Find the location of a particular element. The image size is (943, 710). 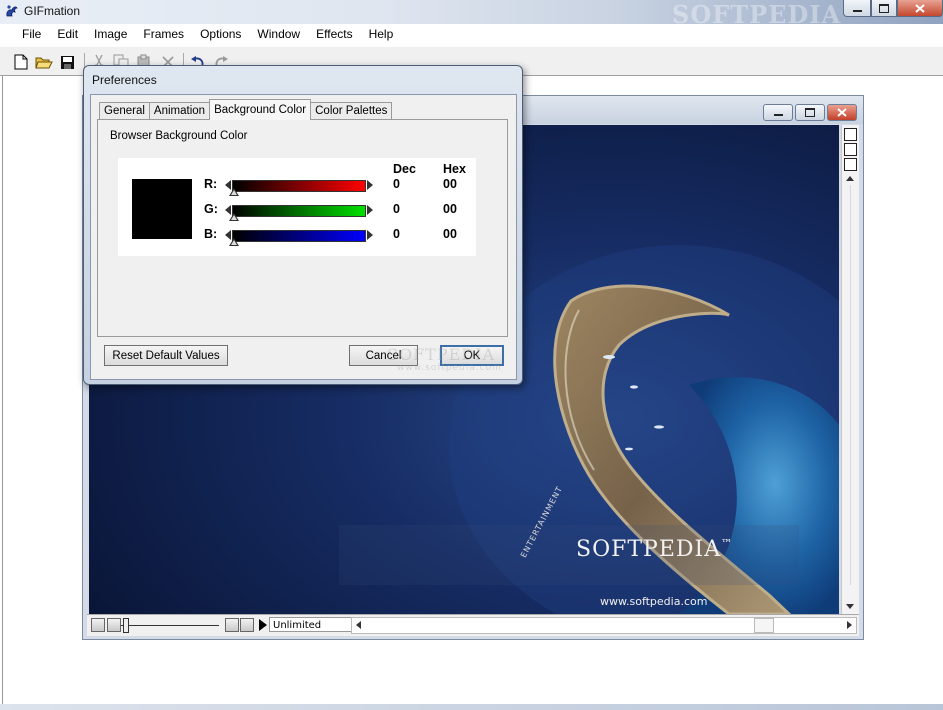

menu-options: Options is located at coordinates (220, 35).